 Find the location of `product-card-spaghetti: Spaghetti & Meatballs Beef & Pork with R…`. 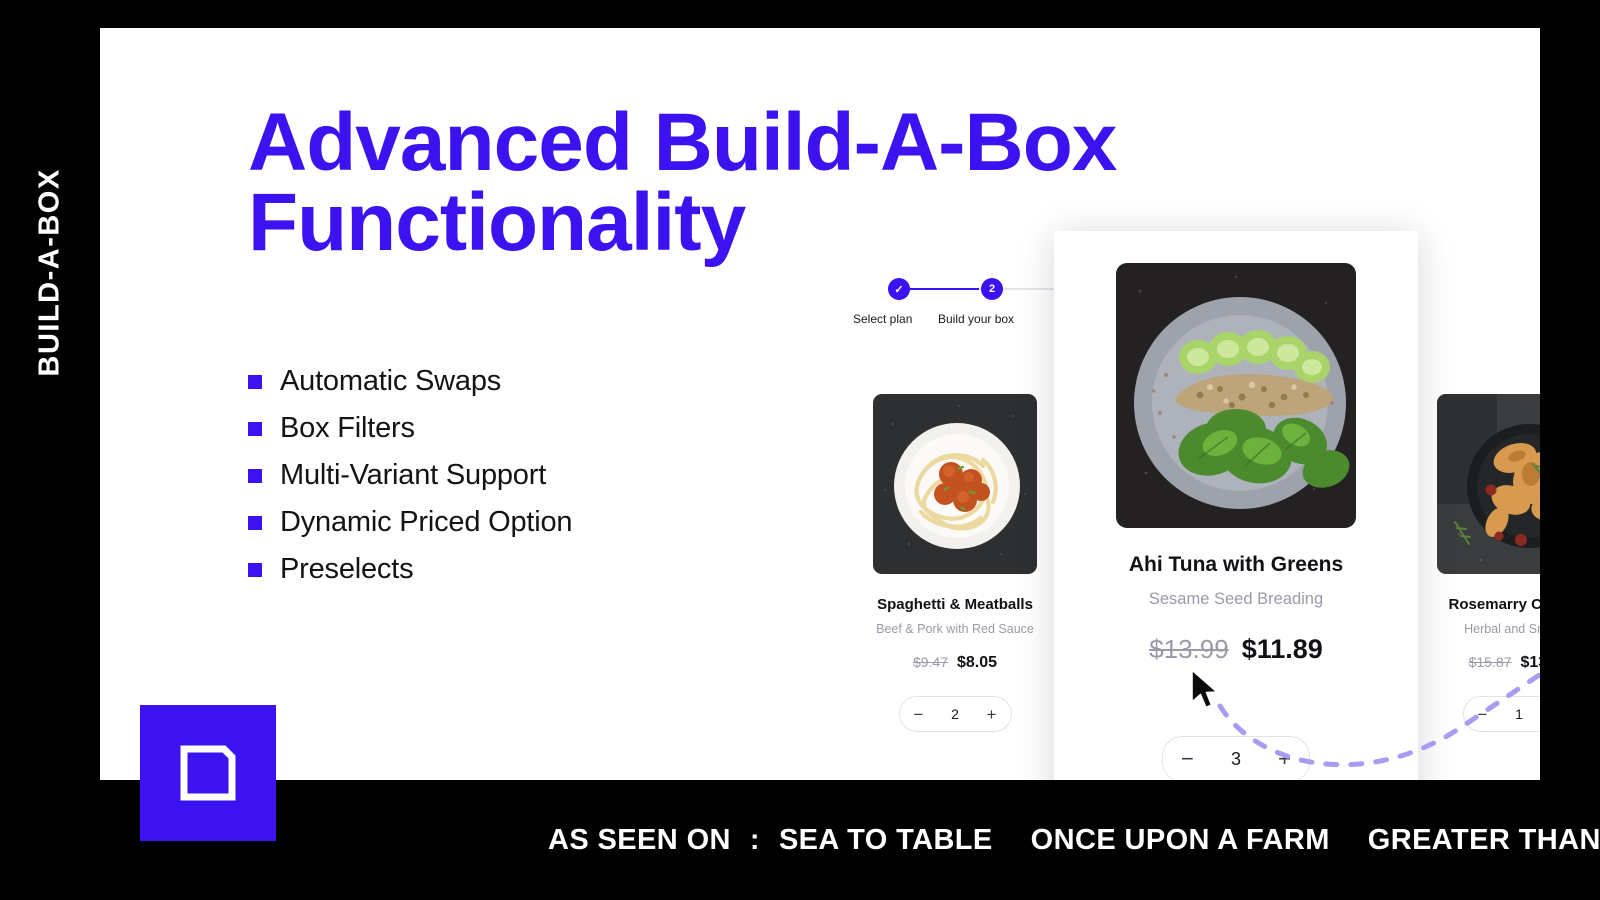

product-card-spaghetti: Spaghetti & Meatballs Beef & Pork with R… is located at coordinates (955, 563).